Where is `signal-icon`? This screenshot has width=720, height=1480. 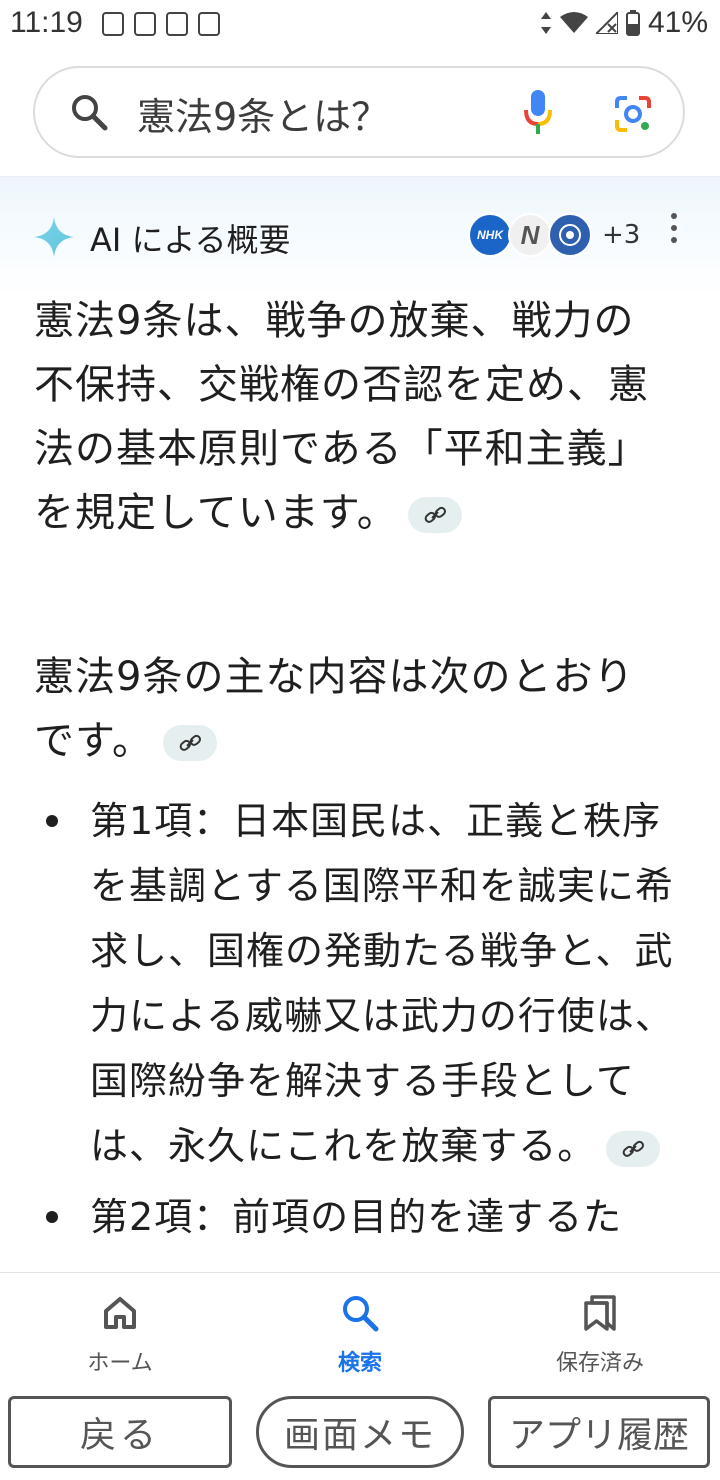 signal-icon is located at coordinates (606, 23).